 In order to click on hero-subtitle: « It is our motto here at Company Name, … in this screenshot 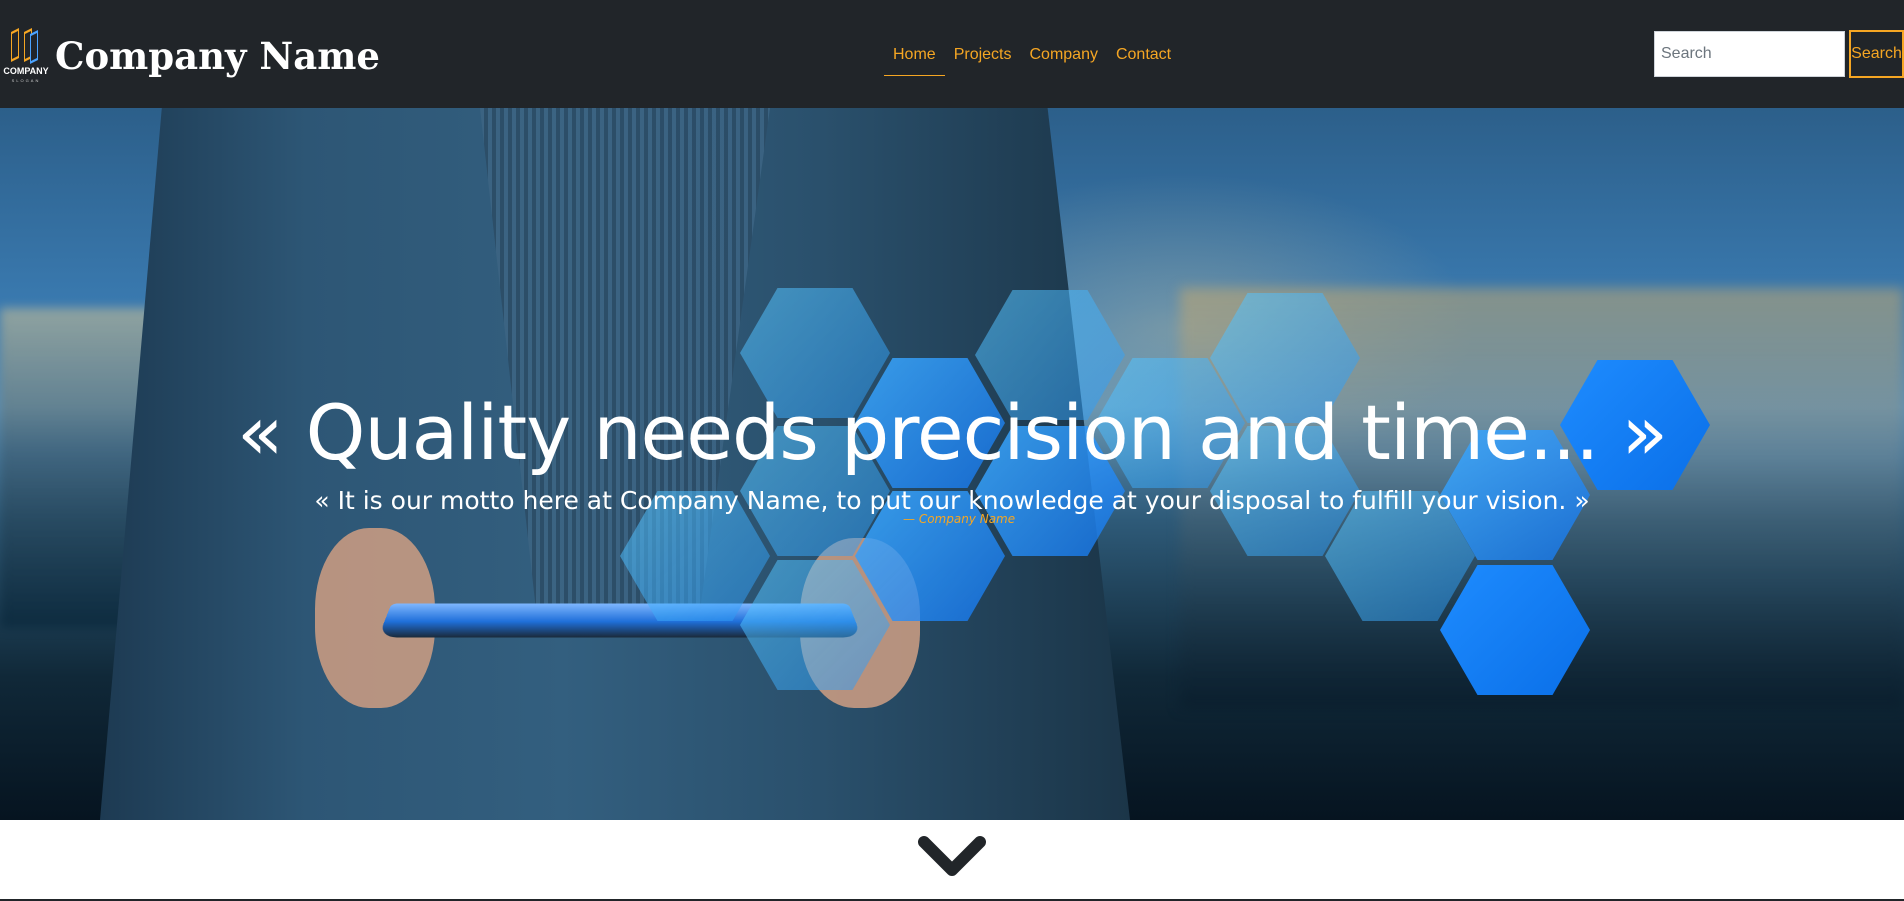, I will do `click(952, 500)`.